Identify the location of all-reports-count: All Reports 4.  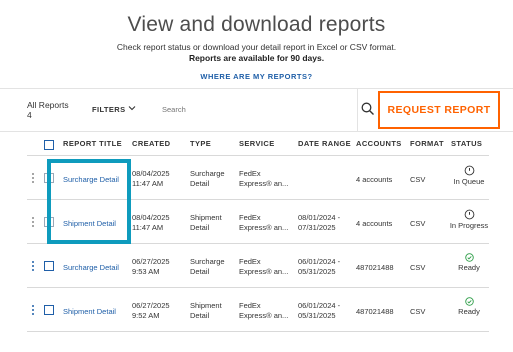
(48, 110).